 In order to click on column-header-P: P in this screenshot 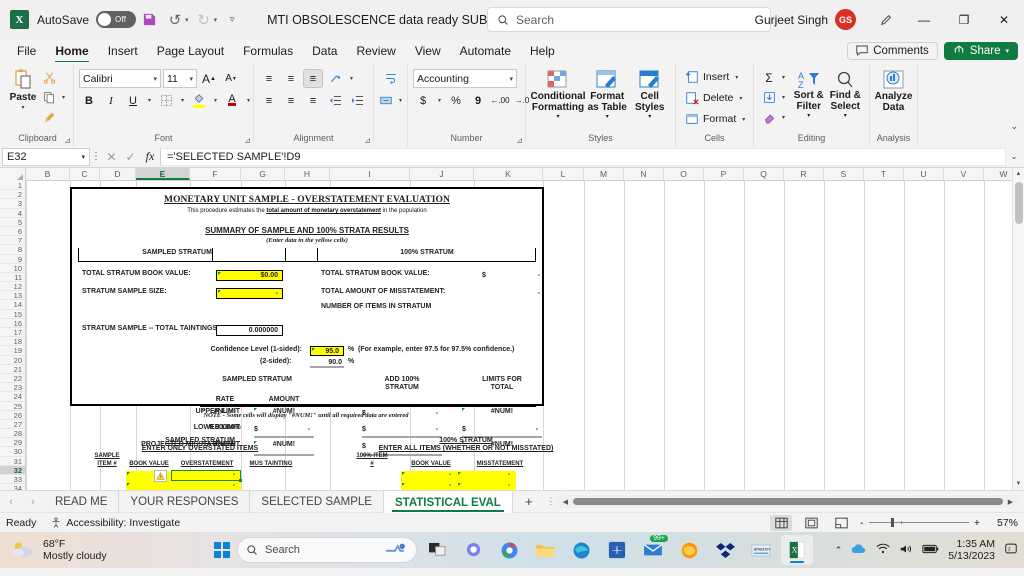, I will do `click(724, 174)`.